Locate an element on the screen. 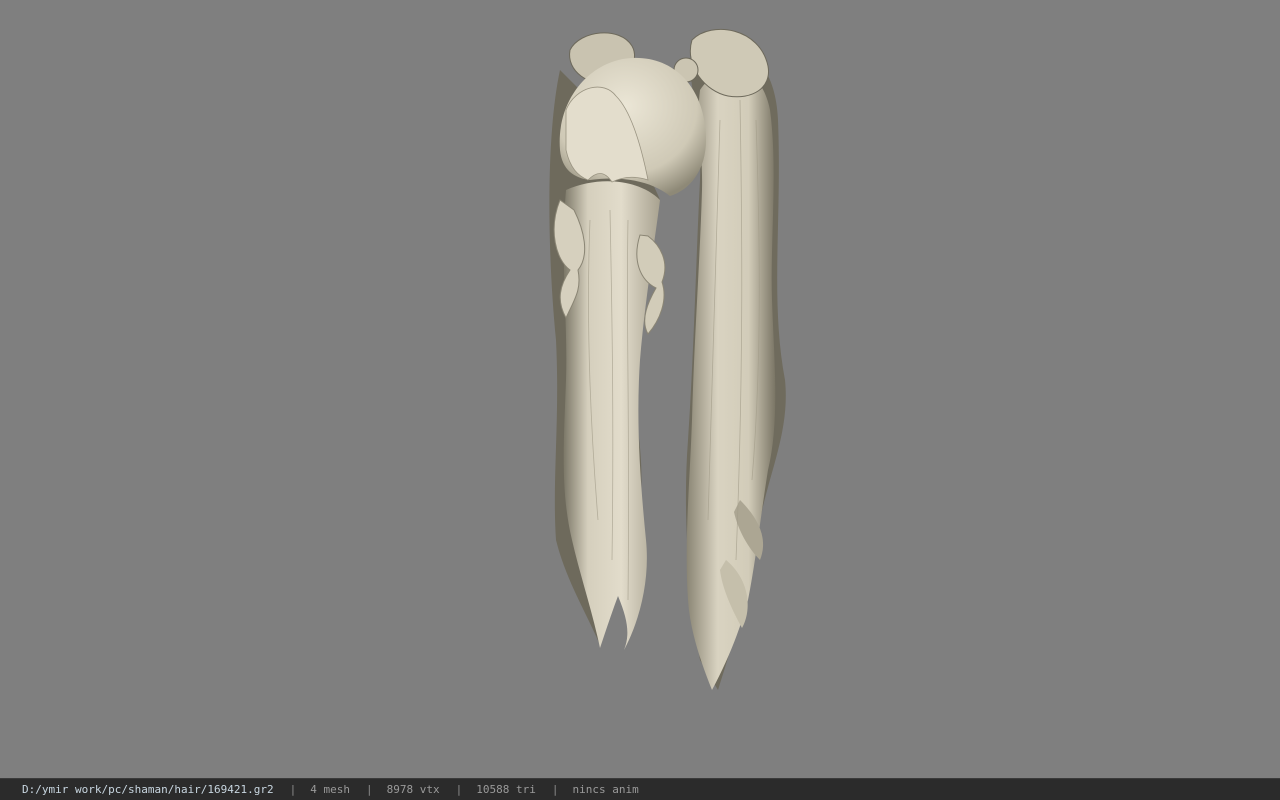 This screenshot has height=800, width=1280. triangle-count: 10588 tri is located at coordinates (506, 789).